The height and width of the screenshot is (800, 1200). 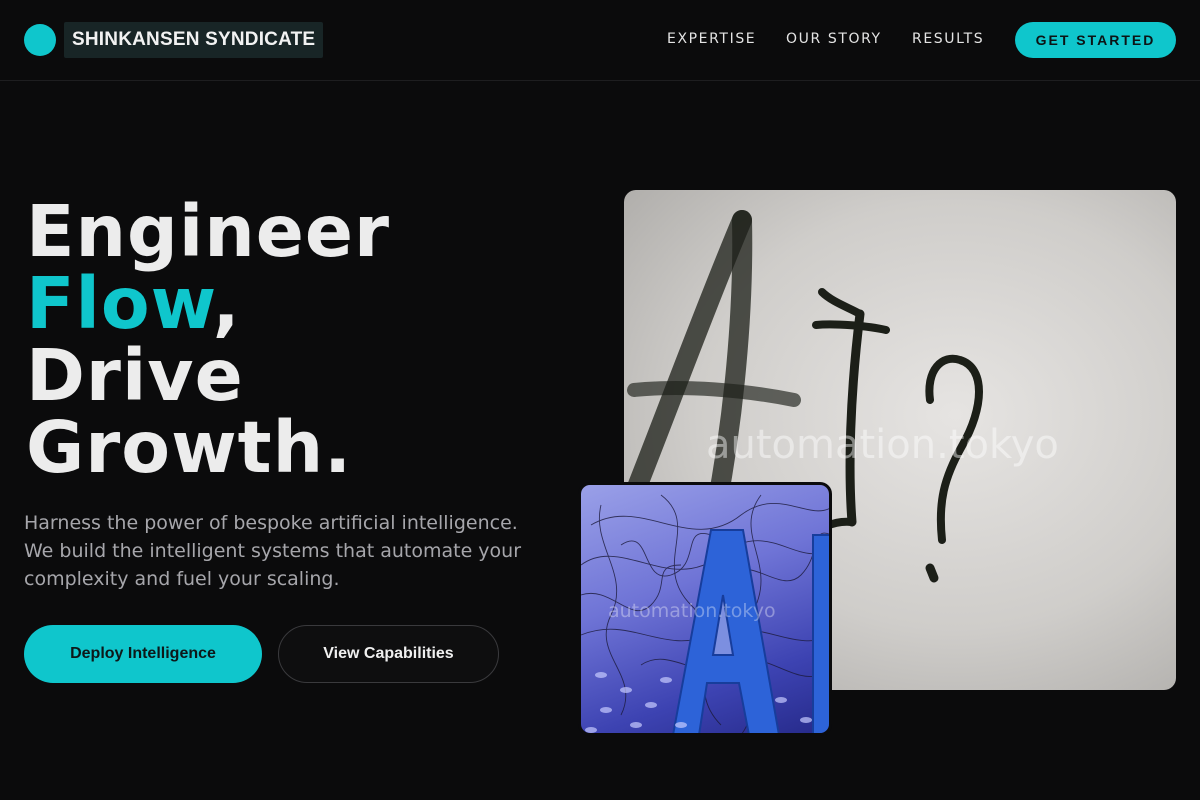 What do you see at coordinates (143, 654) in the screenshot?
I see `deploy-intelligence-button: Deploy Intelligence` at bounding box center [143, 654].